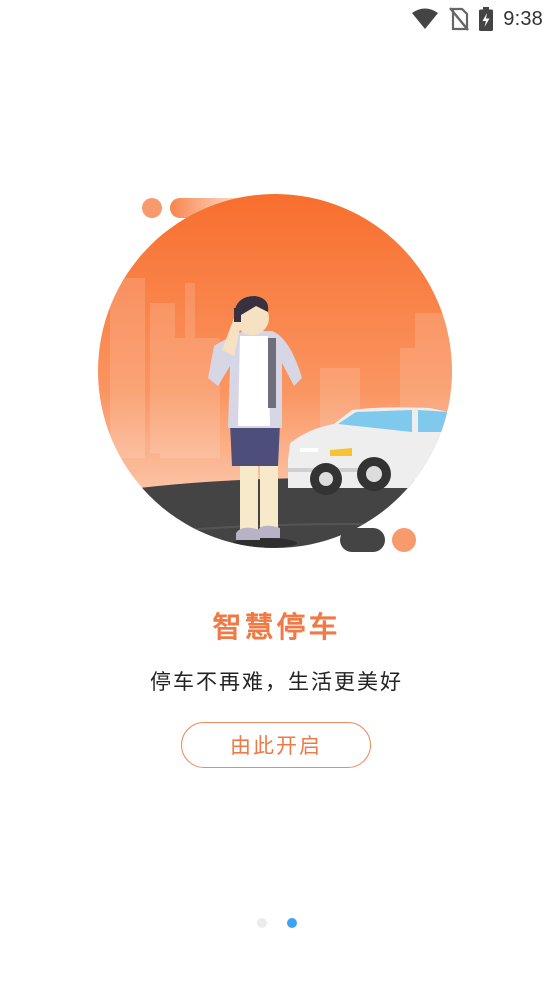  Describe the element at coordinates (523, 18) in the screenshot. I see `status-time: 9:38` at that location.